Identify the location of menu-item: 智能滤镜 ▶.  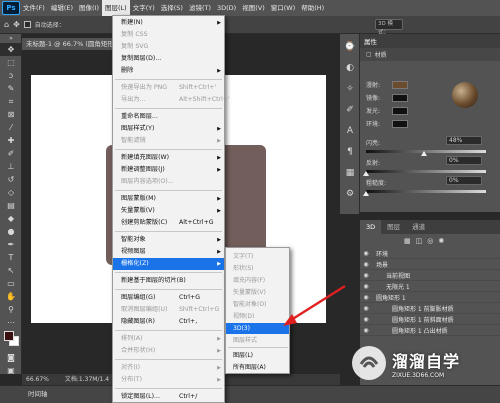
(168, 141).